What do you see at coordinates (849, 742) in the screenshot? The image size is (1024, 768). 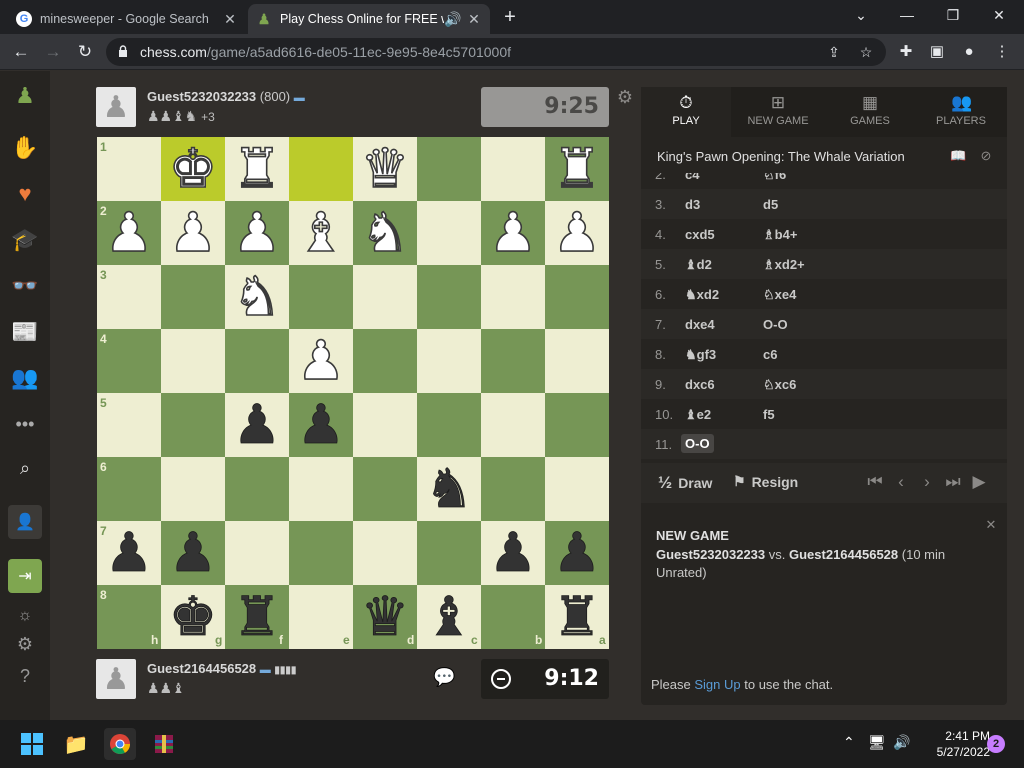 I see `chevron-up-icon: ⌃` at bounding box center [849, 742].